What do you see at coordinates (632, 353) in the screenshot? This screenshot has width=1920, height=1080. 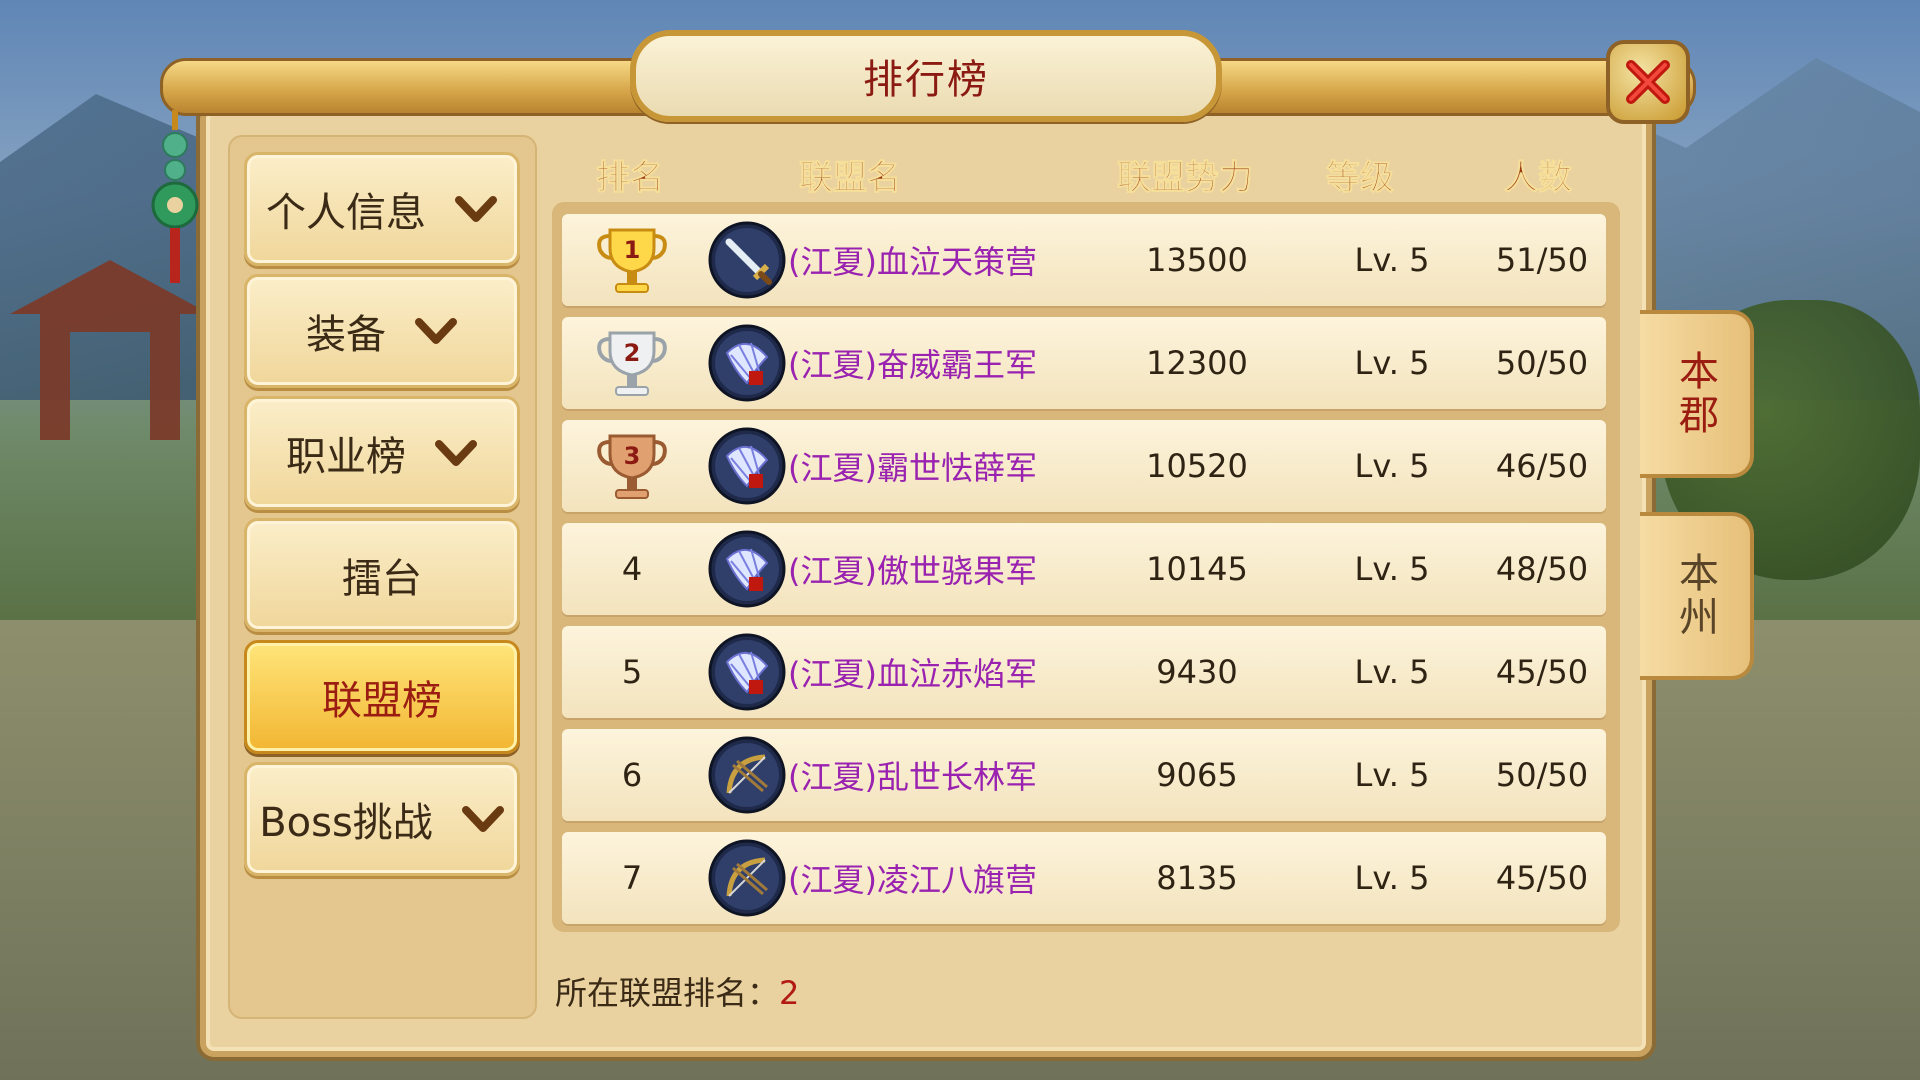 I see `svg-text: 2` at bounding box center [632, 353].